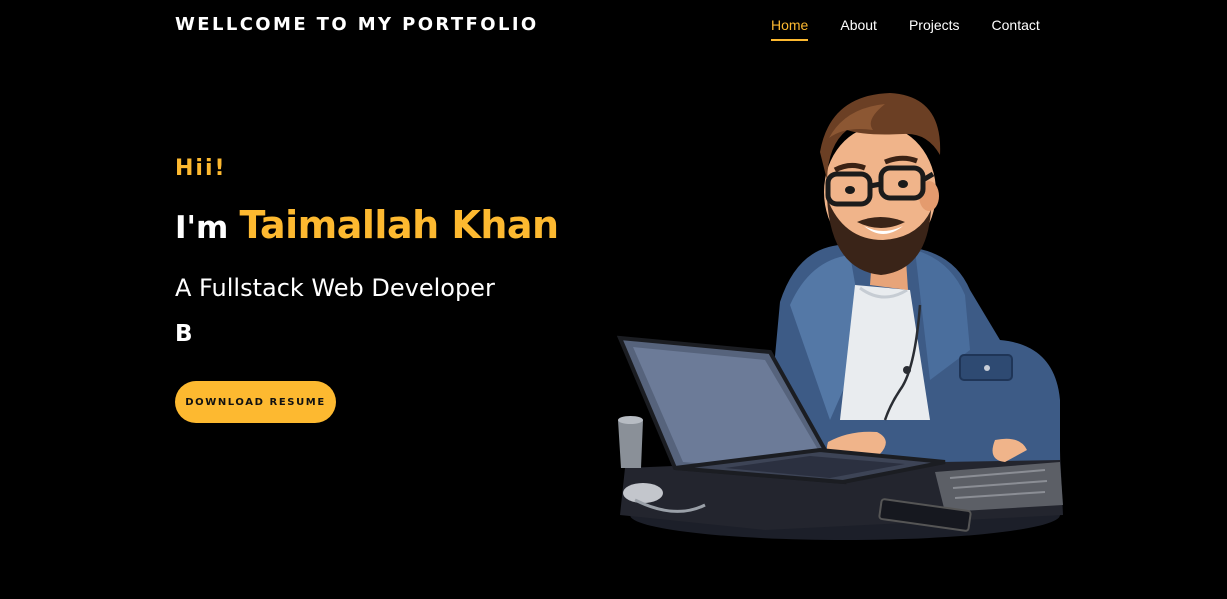  I want to click on nav-link-home: Home, so click(790, 29).